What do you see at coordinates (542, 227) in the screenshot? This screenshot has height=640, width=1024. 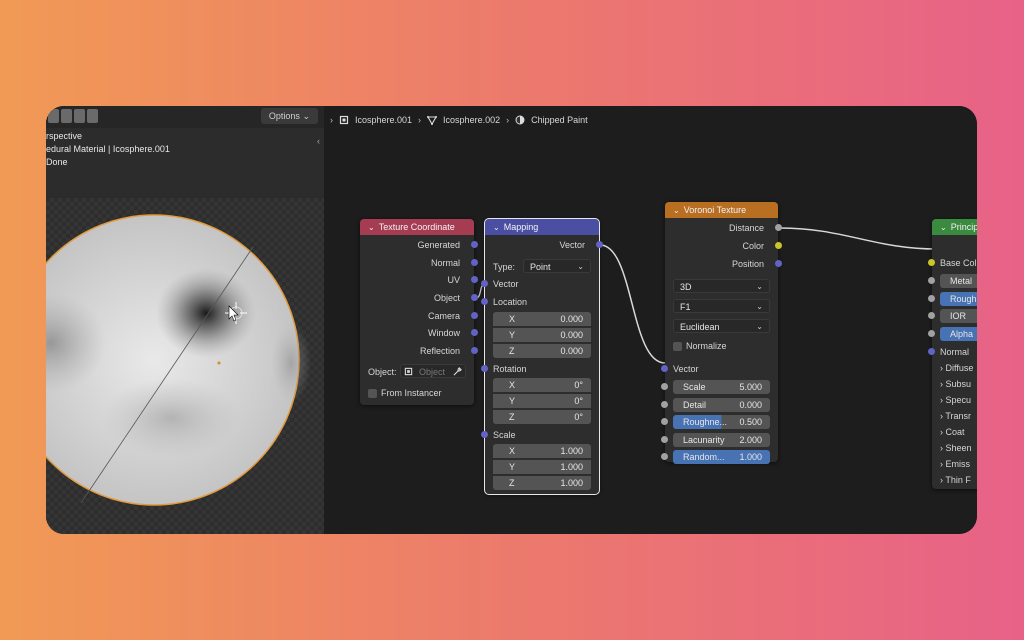 I see `mapping-header: ⌄ Mapping` at bounding box center [542, 227].